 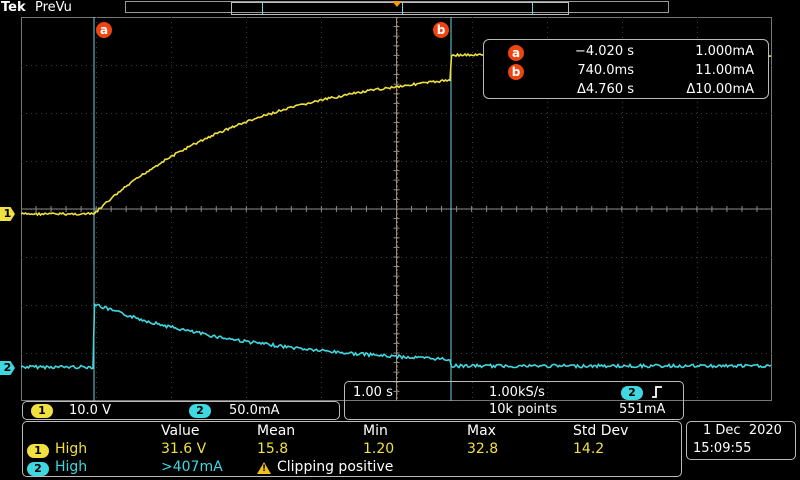 I want to click on warning-icon: !, so click(x=264, y=468).